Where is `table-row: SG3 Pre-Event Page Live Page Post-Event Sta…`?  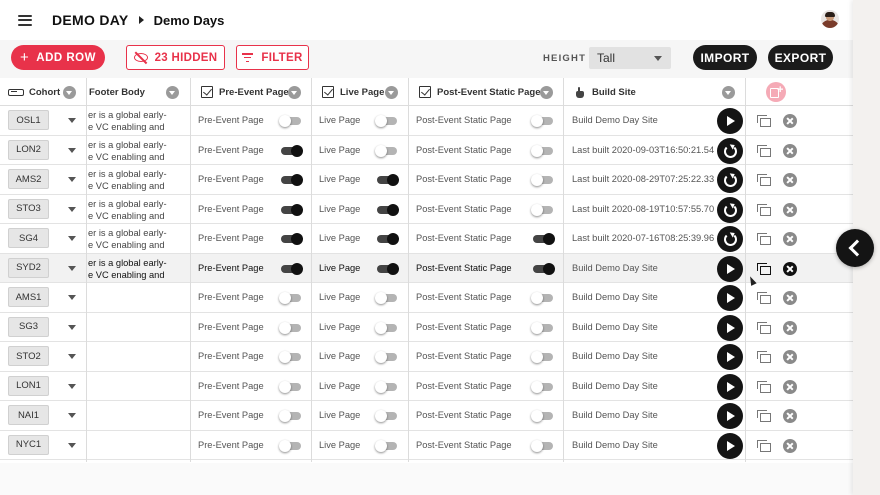 table-row: SG3 Pre-Event Page Live Page Post-Event Sta… is located at coordinates (426, 327).